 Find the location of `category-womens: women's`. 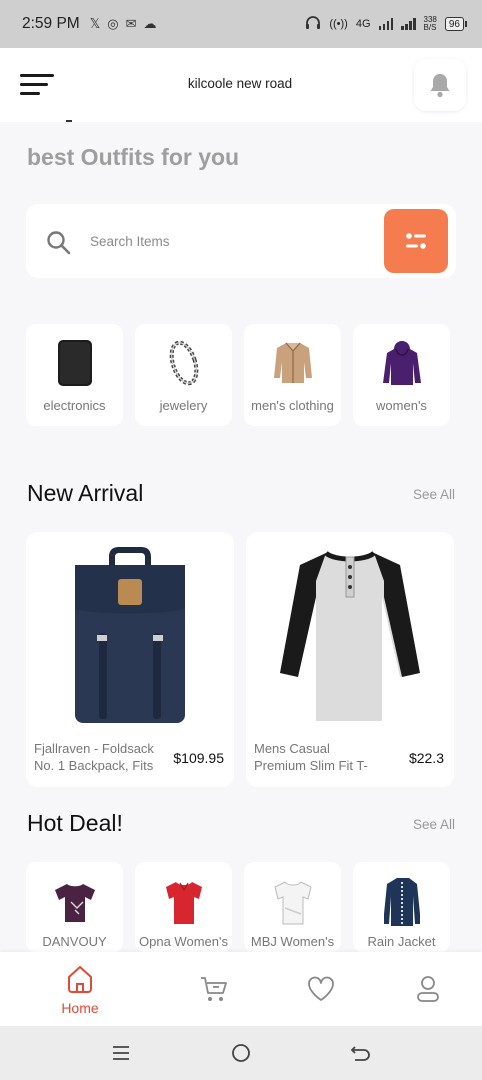

category-womens: women's is located at coordinates (401, 375).